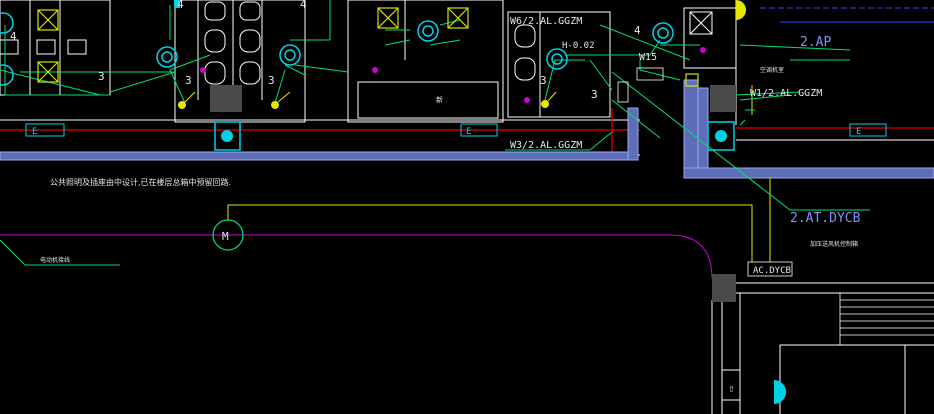 The image size is (934, 414). What do you see at coordinates (886, 318) in the screenshot?
I see `stair-hatch` at bounding box center [886, 318].